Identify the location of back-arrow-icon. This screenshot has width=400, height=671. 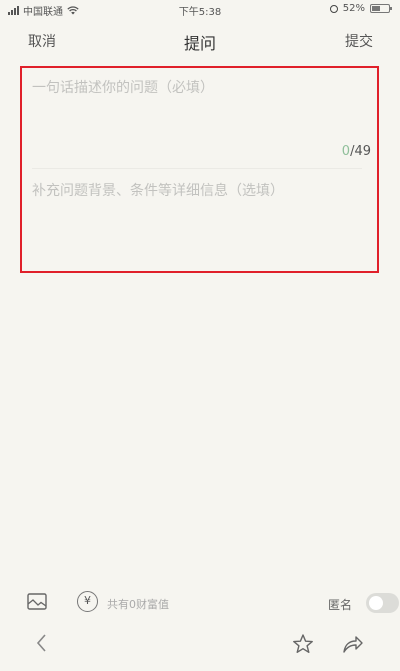
(42, 643).